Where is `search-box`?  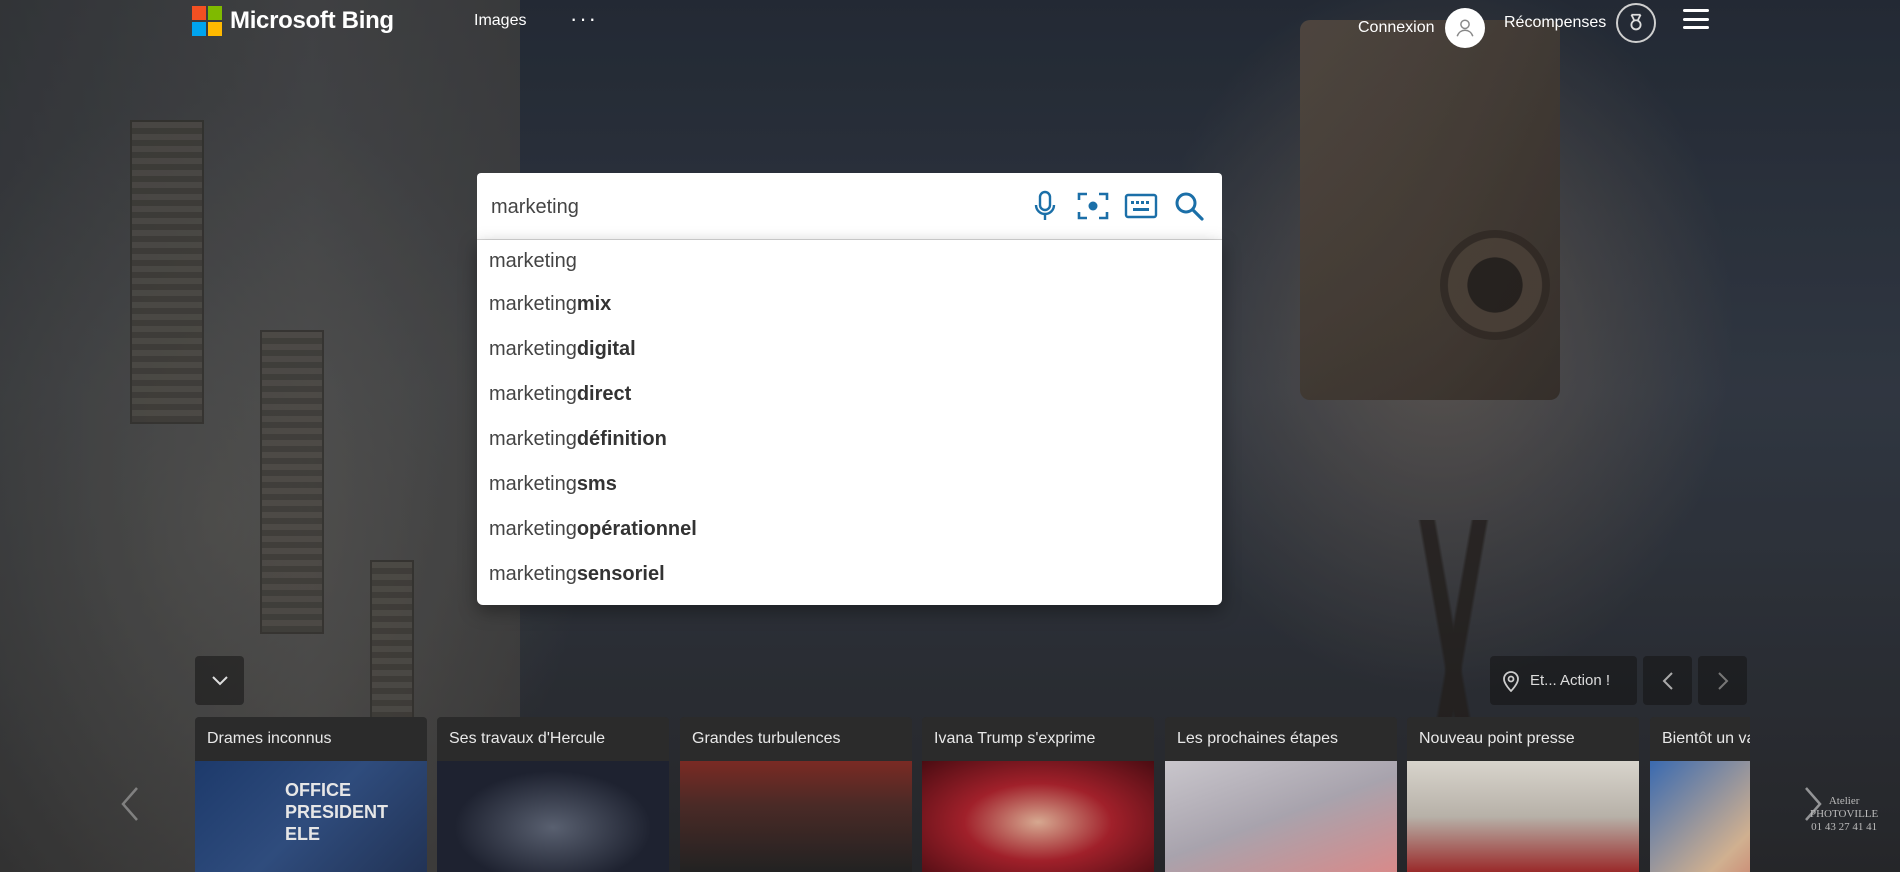
search-box is located at coordinates (849, 206).